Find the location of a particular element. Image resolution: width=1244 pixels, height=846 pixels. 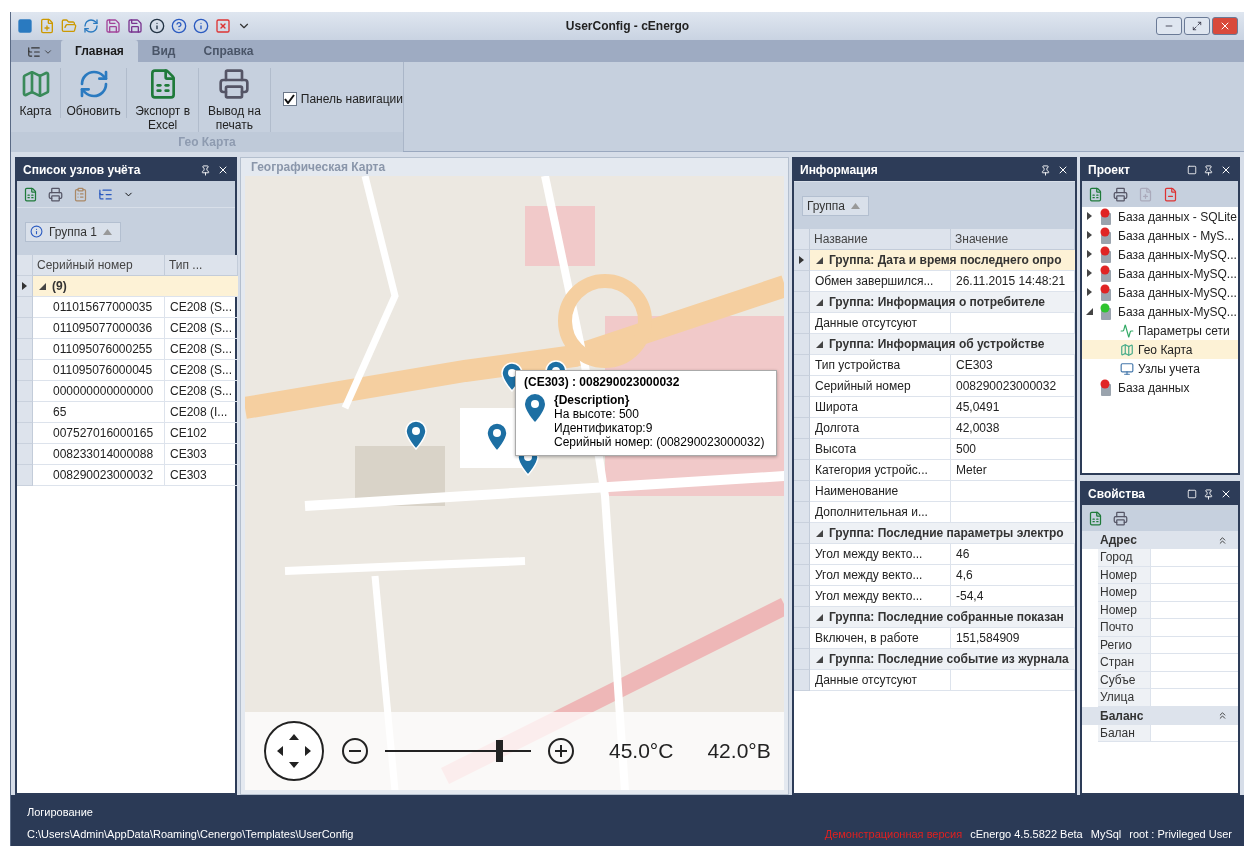

close-button is located at coordinates (1225, 26).